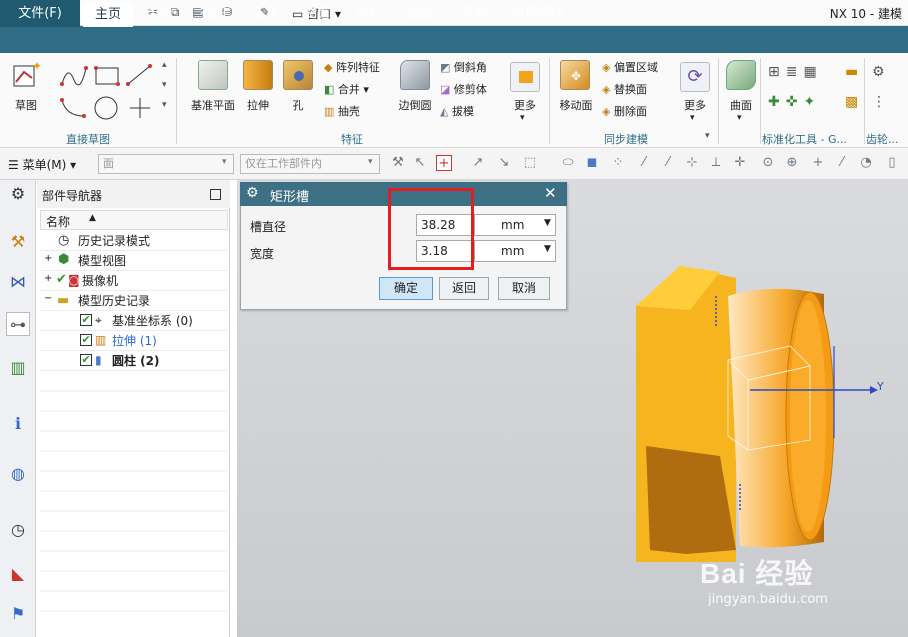  Describe the element at coordinates (692, 118) in the screenshot. I see `more-sync-dropdown: ▾` at that location.